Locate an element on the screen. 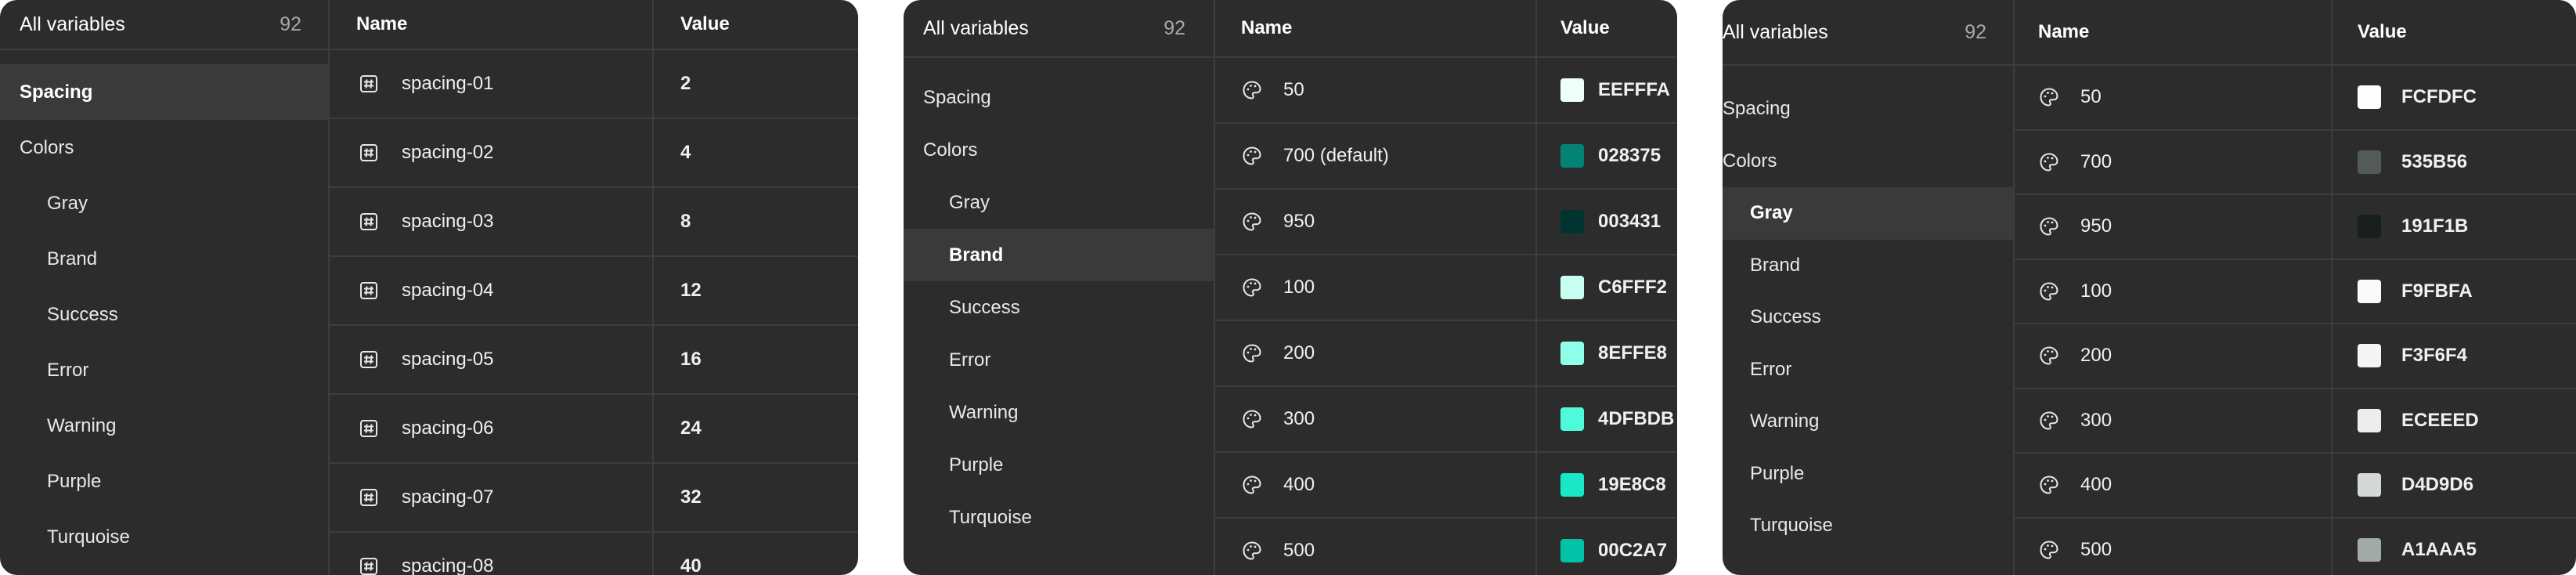 This screenshot has width=2576, height=575. value-column-header: Value is located at coordinates (2453, 32).